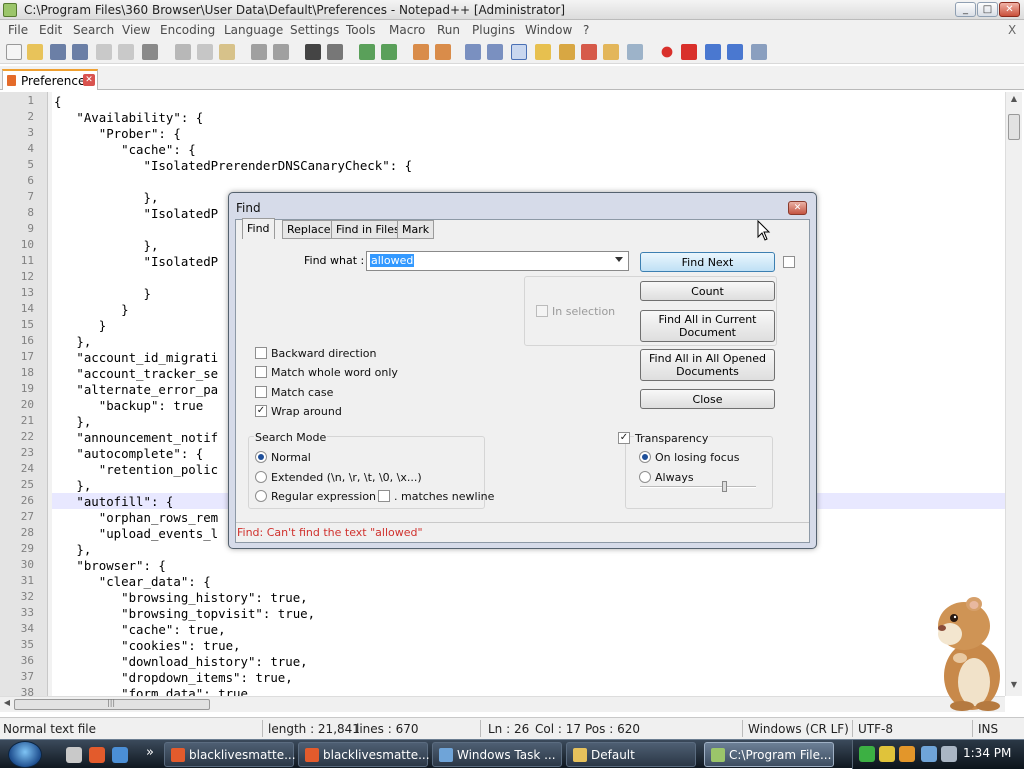  I want to click on scroll-left-arrow-icon: ◀, so click(7, 704).